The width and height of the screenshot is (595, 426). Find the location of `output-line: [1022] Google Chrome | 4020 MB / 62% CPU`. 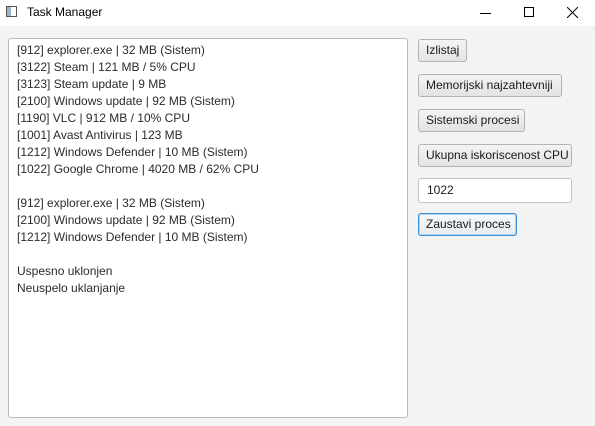

output-line: [1022] Google Chrome | 4020 MB / 62% CPU is located at coordinates (138, 169).